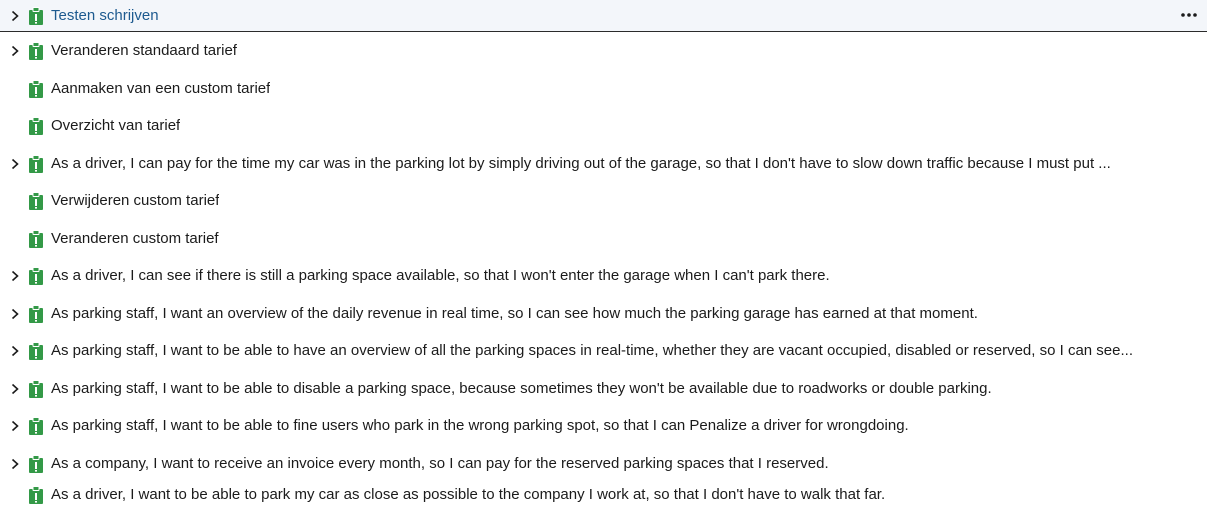 This screenshot has height=511, width=1207. I want to click on backlog-item-title: Veranderen custom tarief, so click(135, 239).